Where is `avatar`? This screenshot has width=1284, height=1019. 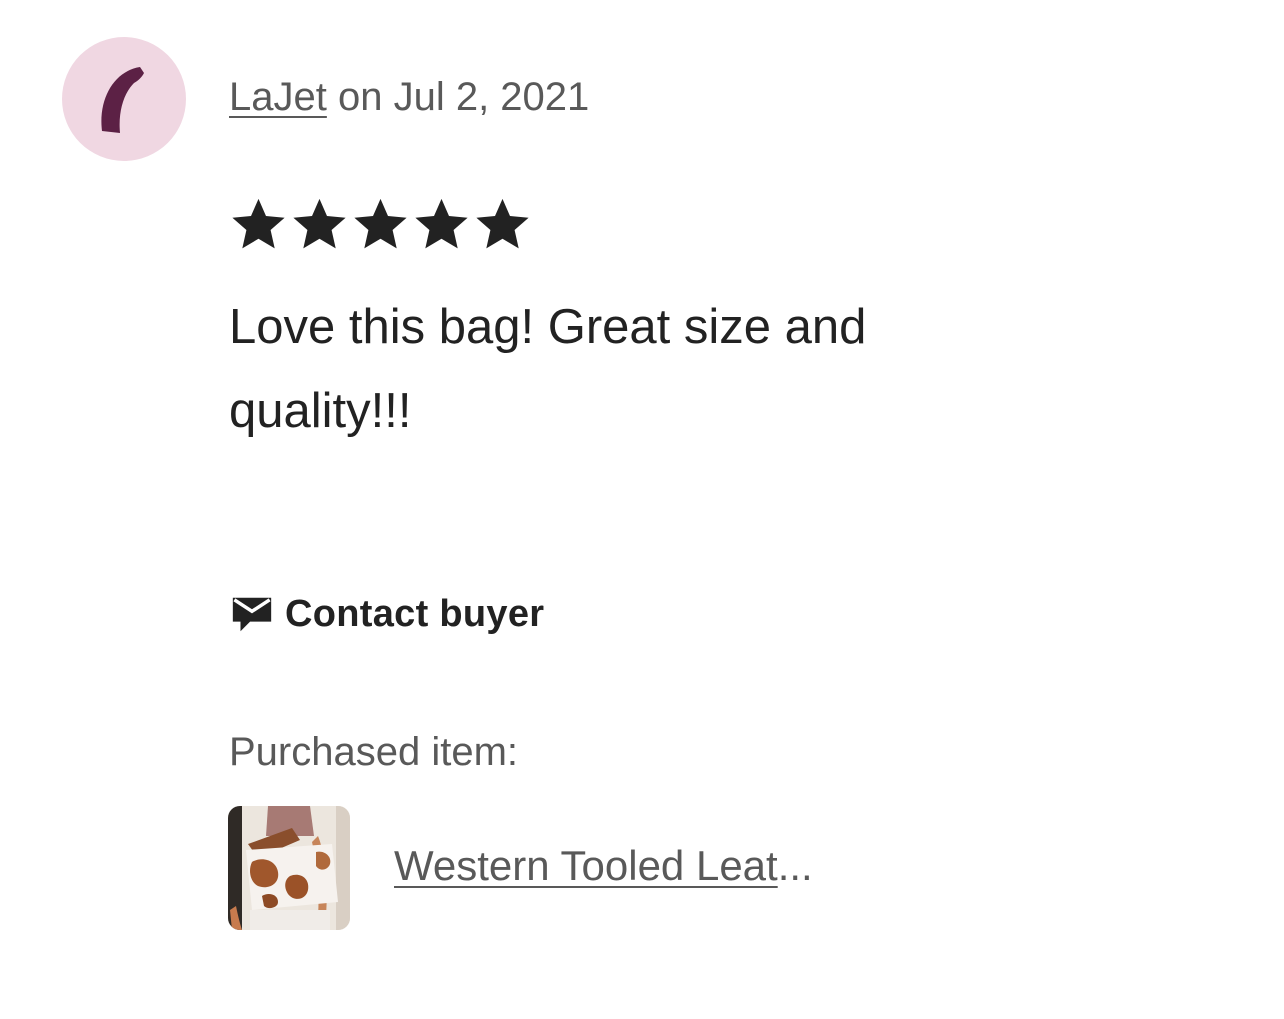 avatar is located at coordinates (124, 99).